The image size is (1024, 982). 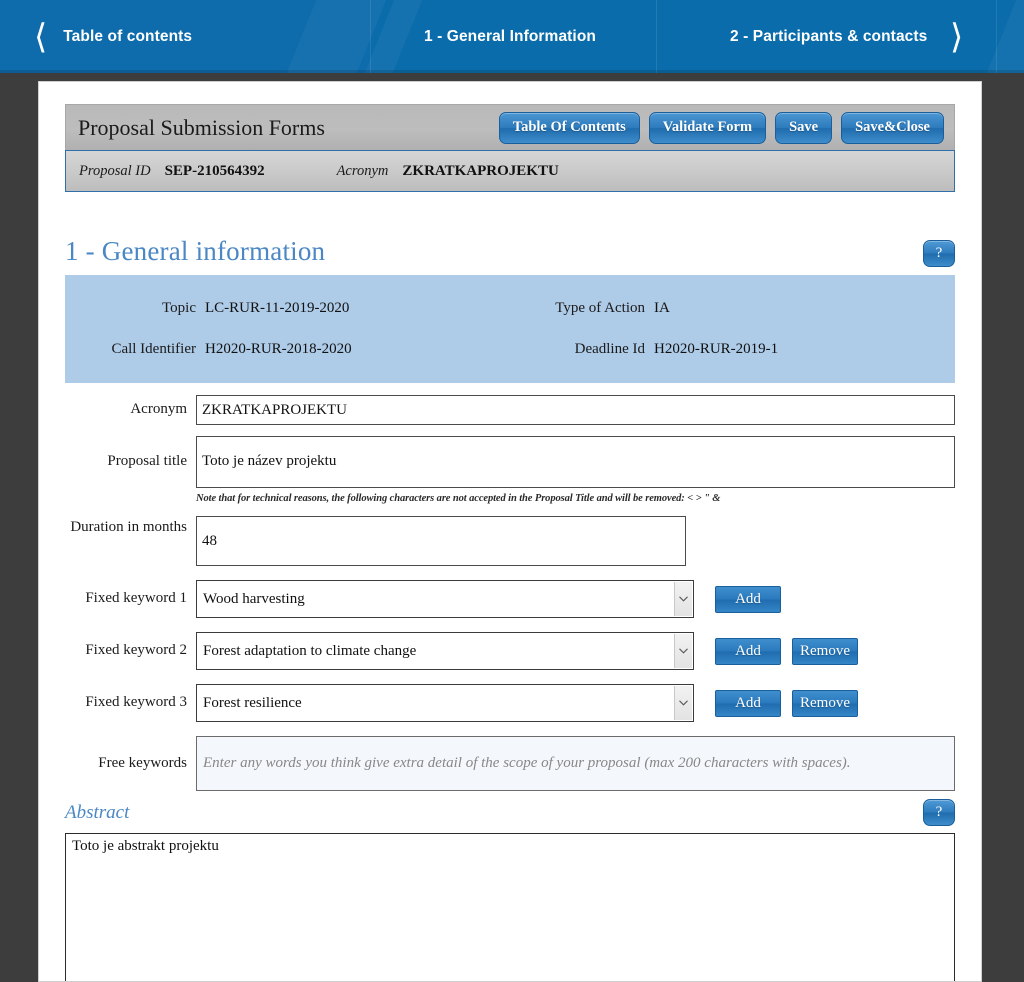 I want to click on deadline-id-label: Deadline Id, so click(x=609, y=349).